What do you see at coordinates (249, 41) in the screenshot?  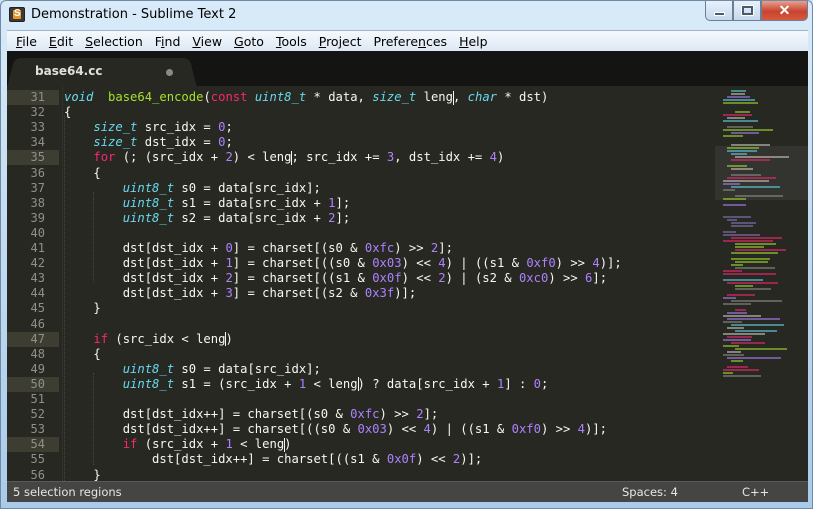 I see `menu-goto: Goto` at bounding box center [249, 41].